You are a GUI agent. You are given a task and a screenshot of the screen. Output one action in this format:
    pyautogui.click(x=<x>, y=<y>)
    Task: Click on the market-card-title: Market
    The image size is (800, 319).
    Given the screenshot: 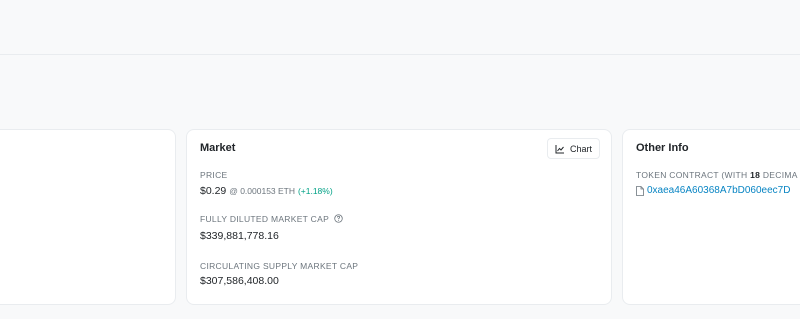 What is the action you would take?
    pyautogui.click(x=218, y=148)
    